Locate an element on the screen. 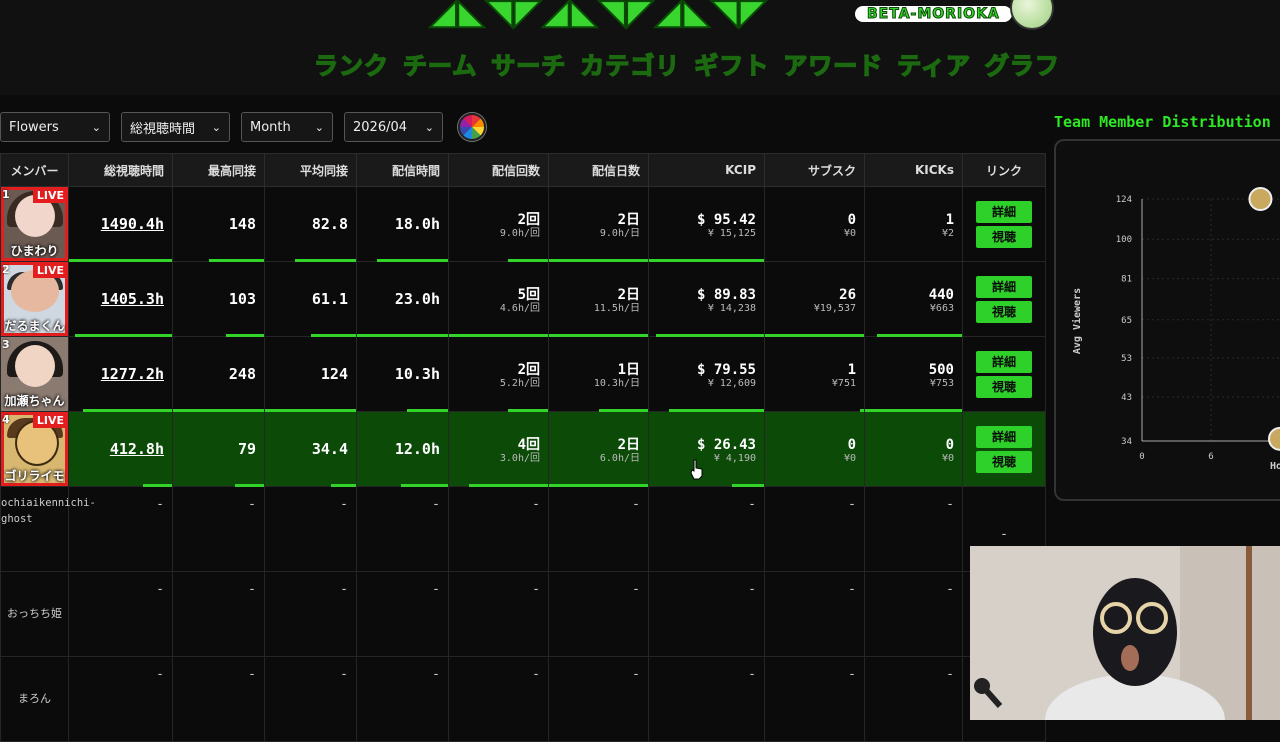 This screenshot has width=1280, height=742. rank-number: 4 is located at coordinates (6, 419).